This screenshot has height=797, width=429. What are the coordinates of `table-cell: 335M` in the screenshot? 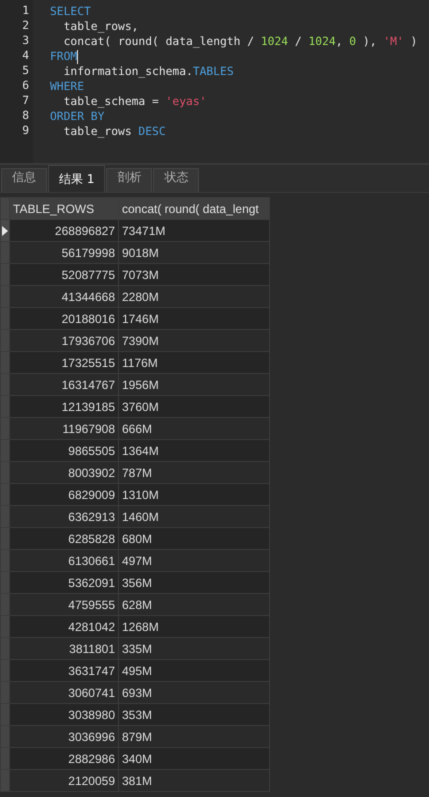 It's located at (194, 649).